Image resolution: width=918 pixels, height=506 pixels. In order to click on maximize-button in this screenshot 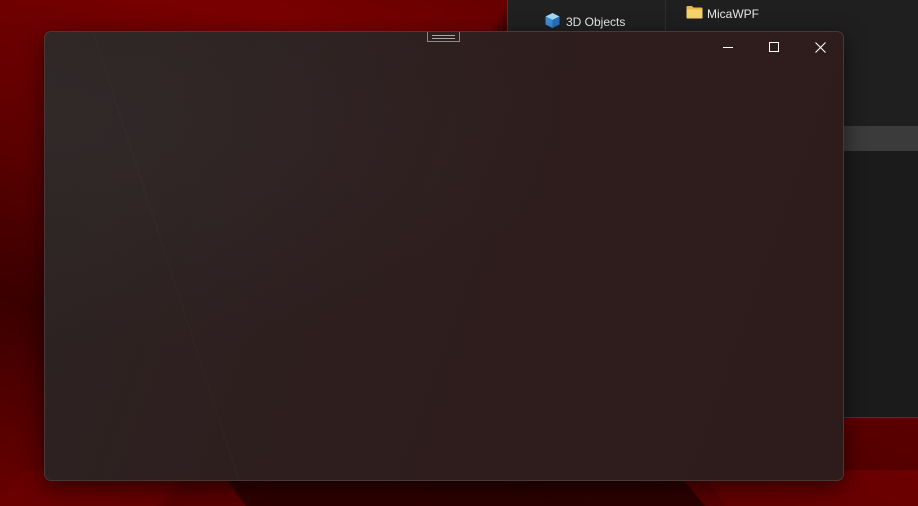, I will do `click(774, 47)`.